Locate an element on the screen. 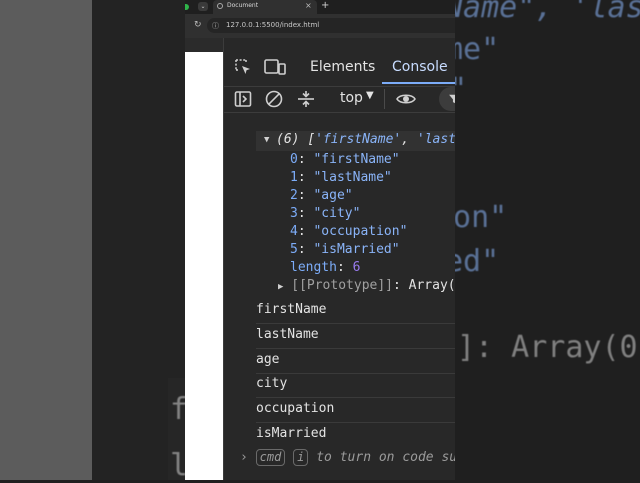 This screenshot has width=640, height=483. log-text: age is located at coordinates (268, 359).